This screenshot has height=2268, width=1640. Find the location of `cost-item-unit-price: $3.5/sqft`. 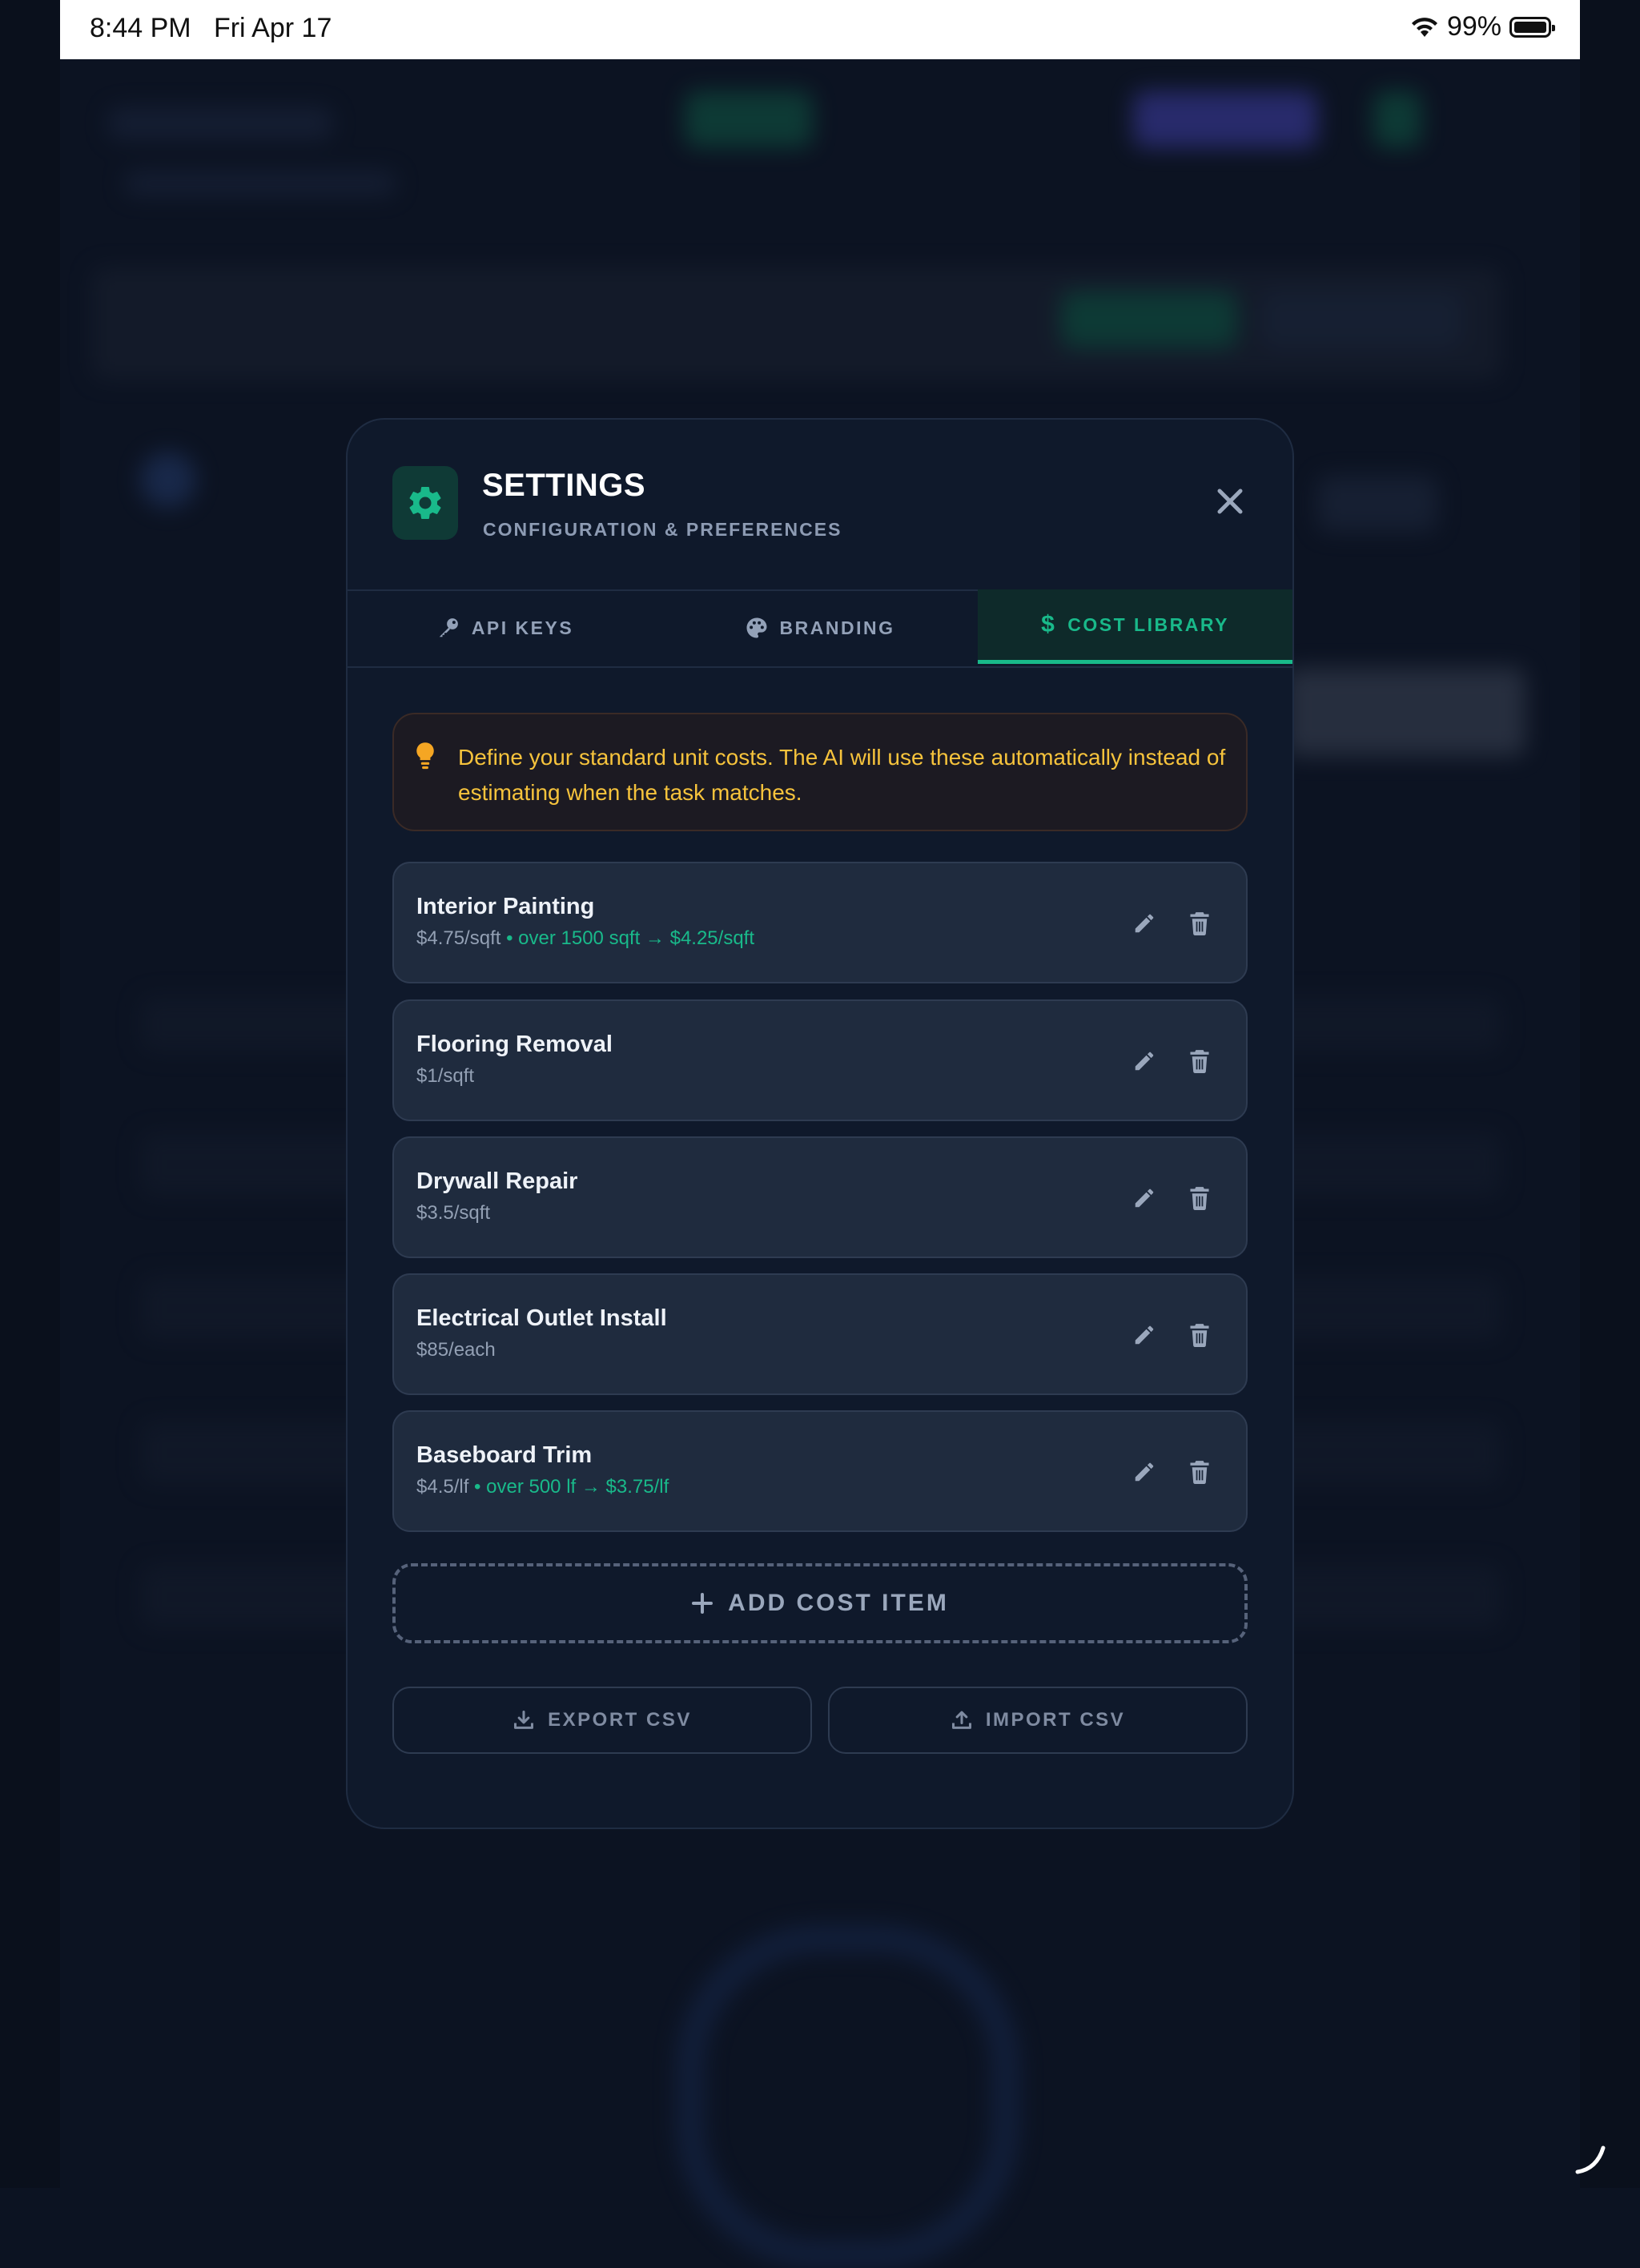

cost-item-unit-price: $3.5/sqft is located at coordinates (454, 1213).